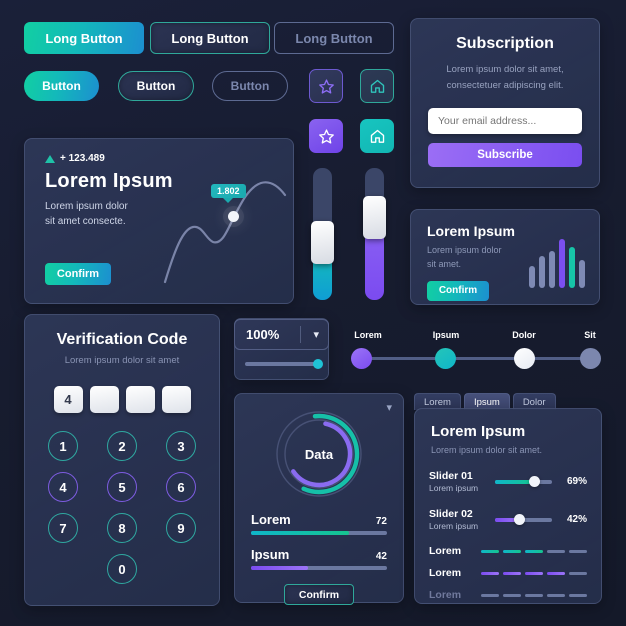 This screenshot has height=626, width=626. What do you see at coordinates (270, 554) in the screenshot?
I see `donut-progress-label-1: Ipsum` at bounding box center [270, 554].